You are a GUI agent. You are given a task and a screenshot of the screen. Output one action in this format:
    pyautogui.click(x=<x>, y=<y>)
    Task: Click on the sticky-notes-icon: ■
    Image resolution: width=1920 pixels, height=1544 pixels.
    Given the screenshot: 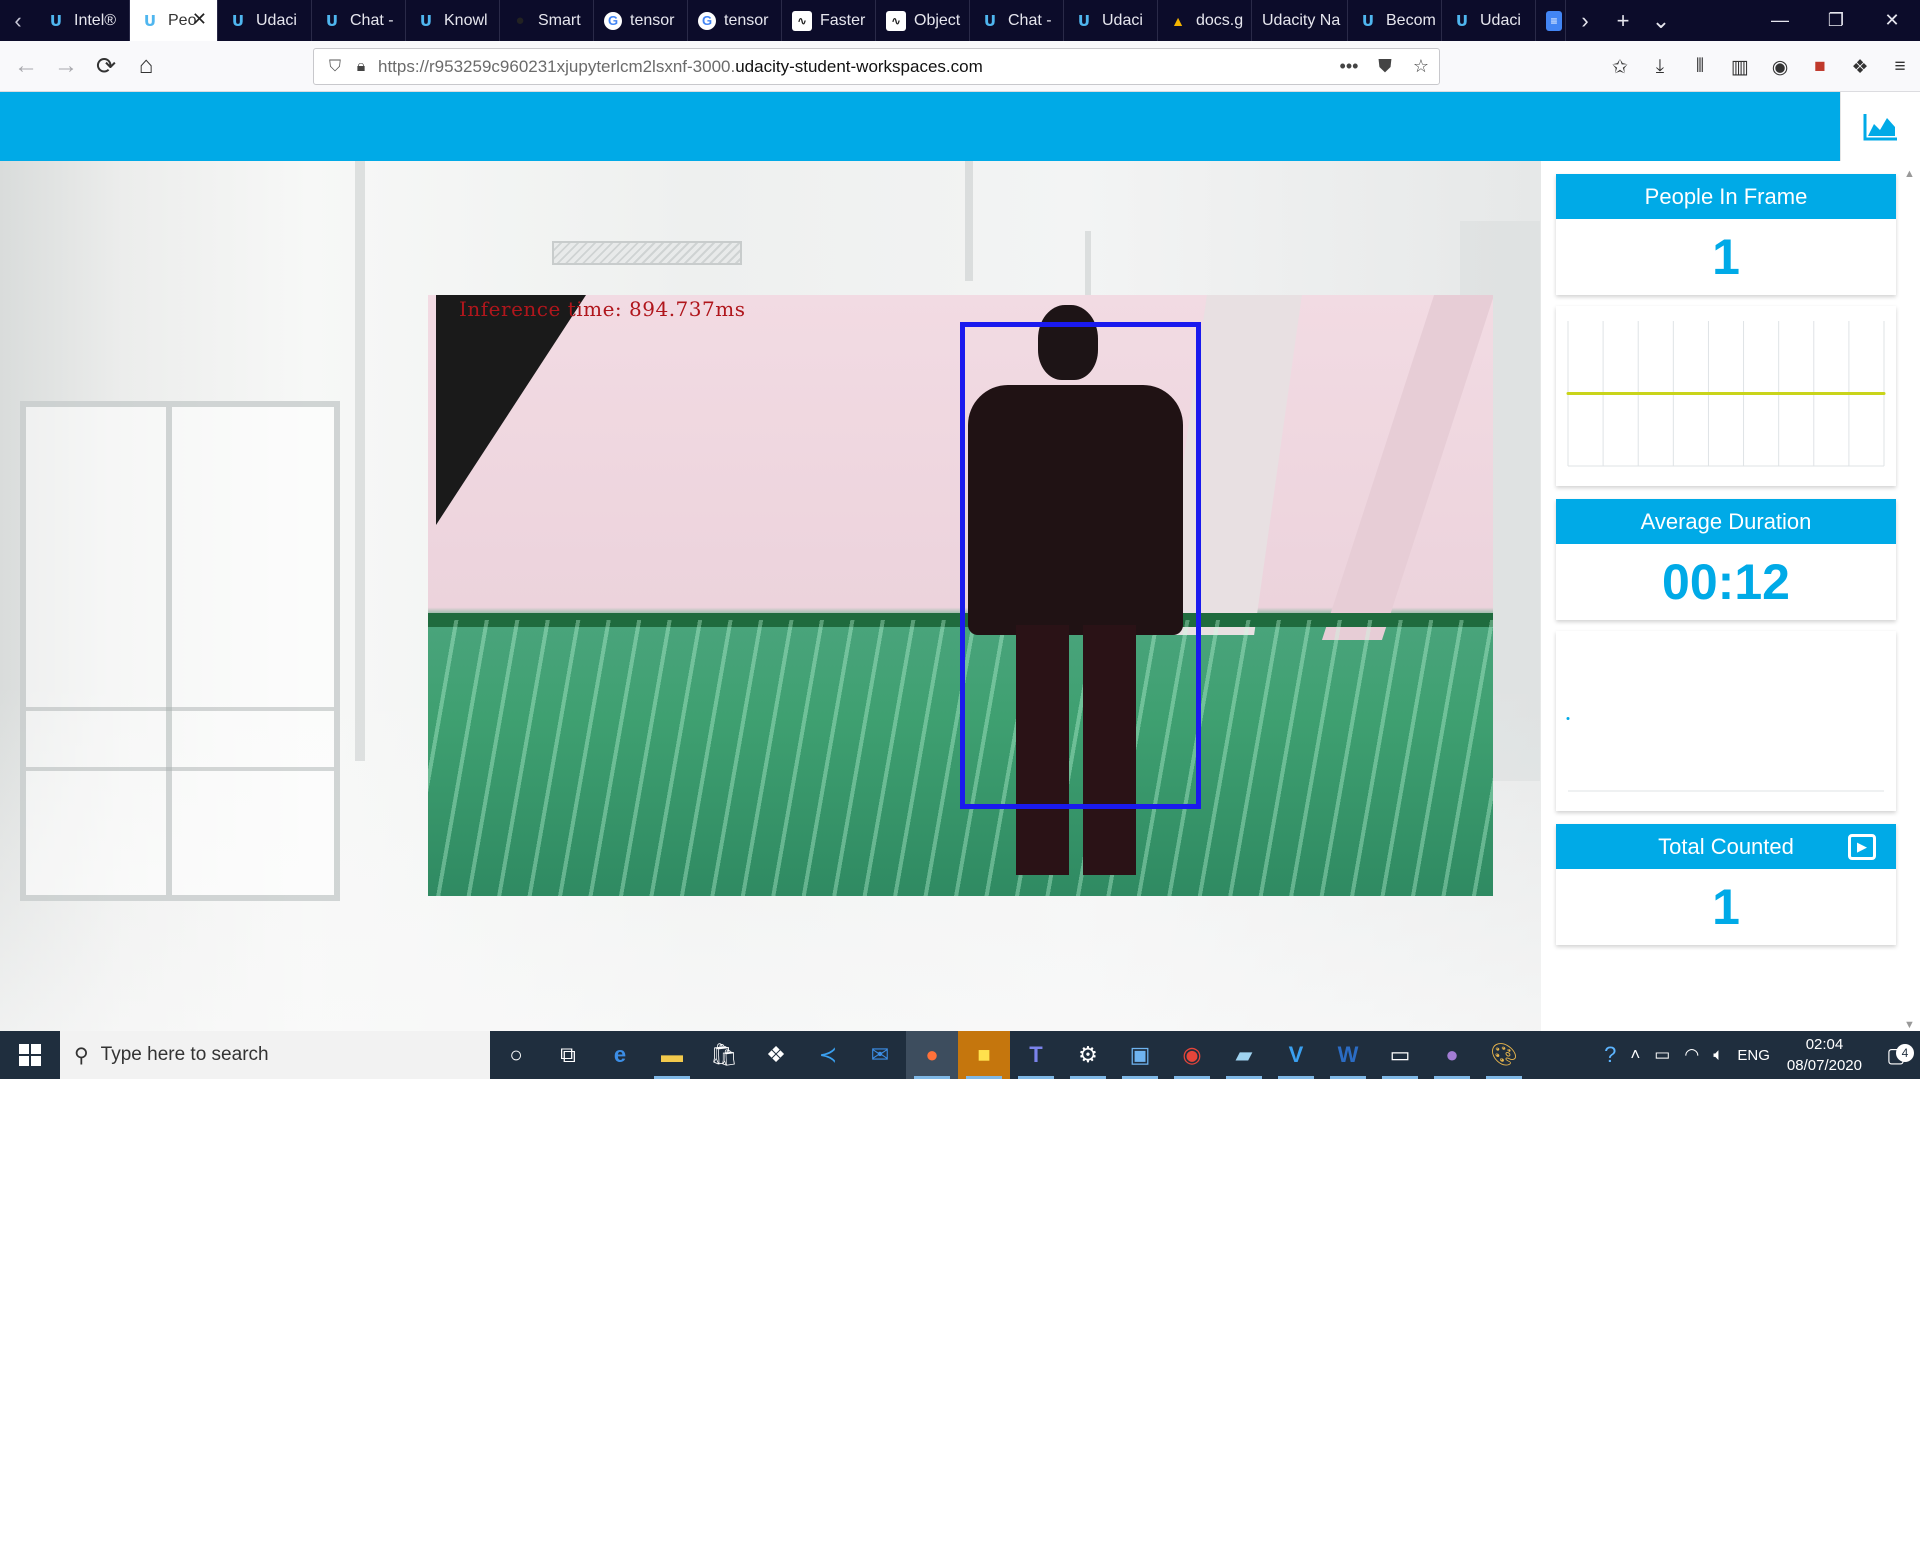 What is the action you would take?
    pyautogui.click(x=984, y=1055)
    